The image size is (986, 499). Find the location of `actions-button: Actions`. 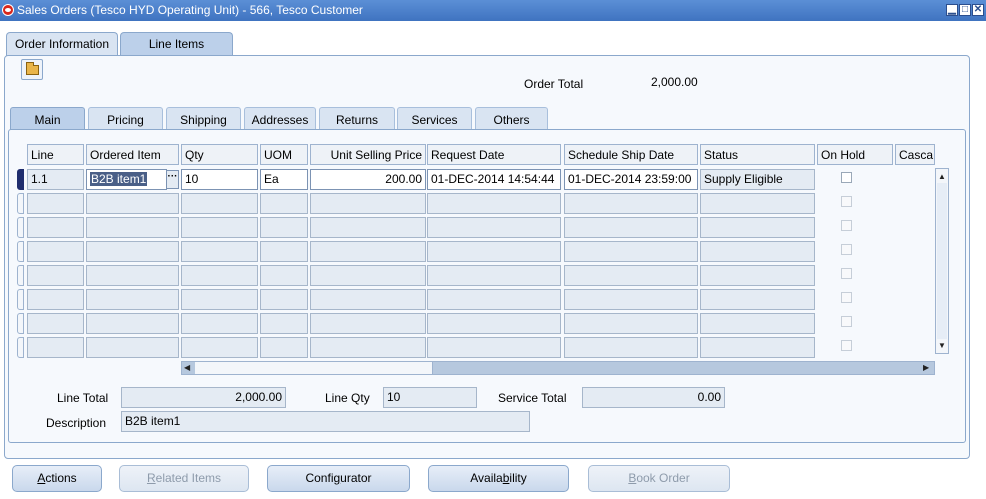

actions-button: Actions is located at coordinates (57, 478).